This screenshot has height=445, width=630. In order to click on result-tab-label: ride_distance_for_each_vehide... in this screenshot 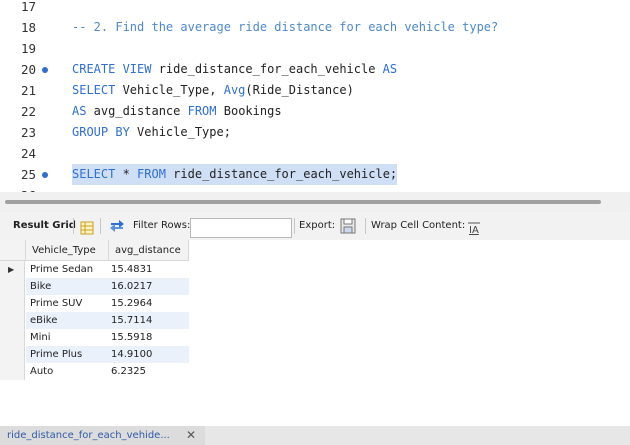, I will do `click(88, 435)`.